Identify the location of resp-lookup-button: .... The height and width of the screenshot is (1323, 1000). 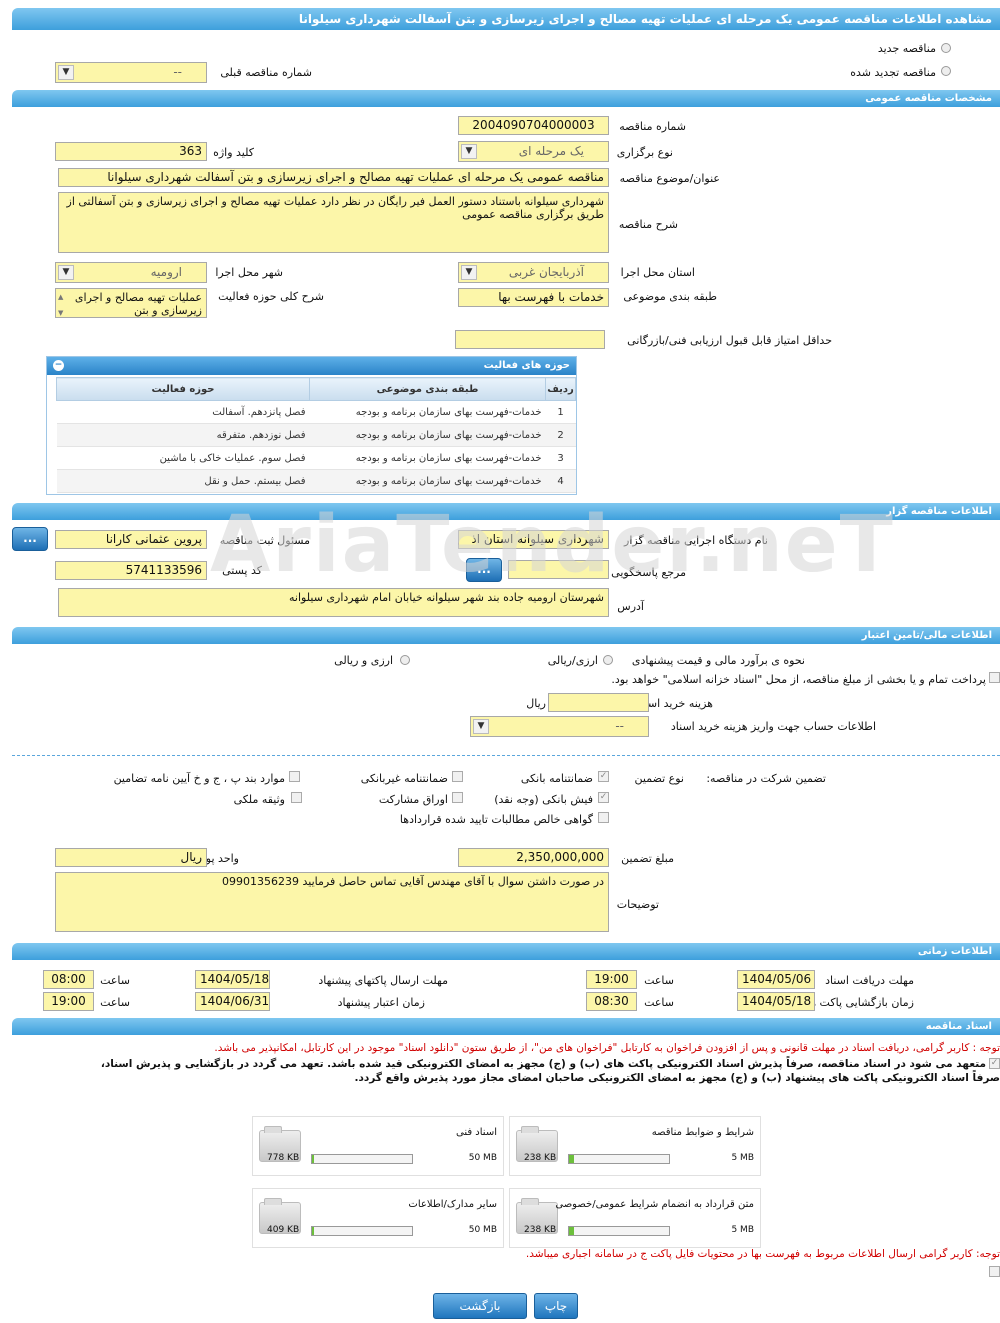
(30, 539).